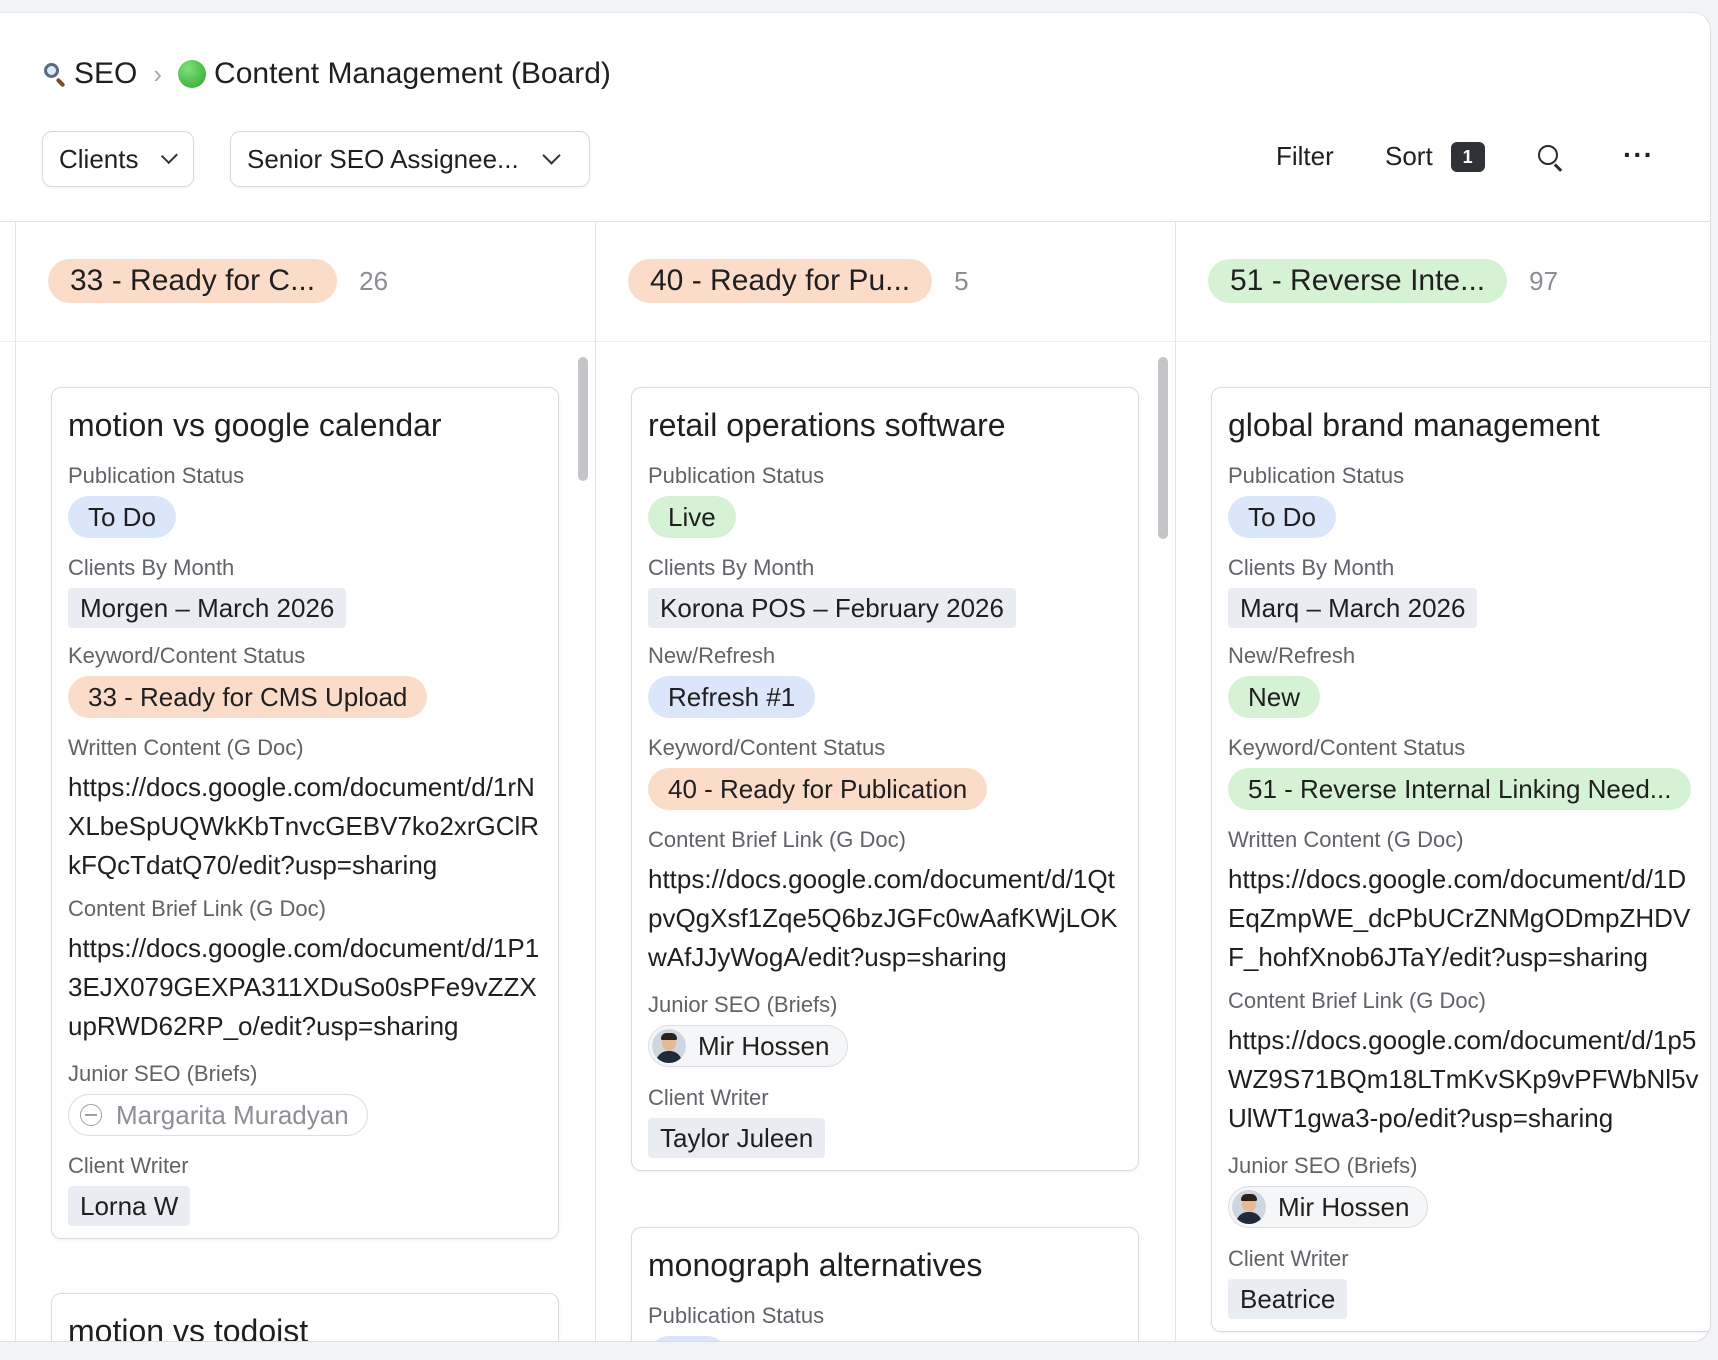 The image size is (1718, 1360). Describe the element at coordinates (129, 1206) in the screenshot. I see `client-writer-tag: Lorna W` at that location.